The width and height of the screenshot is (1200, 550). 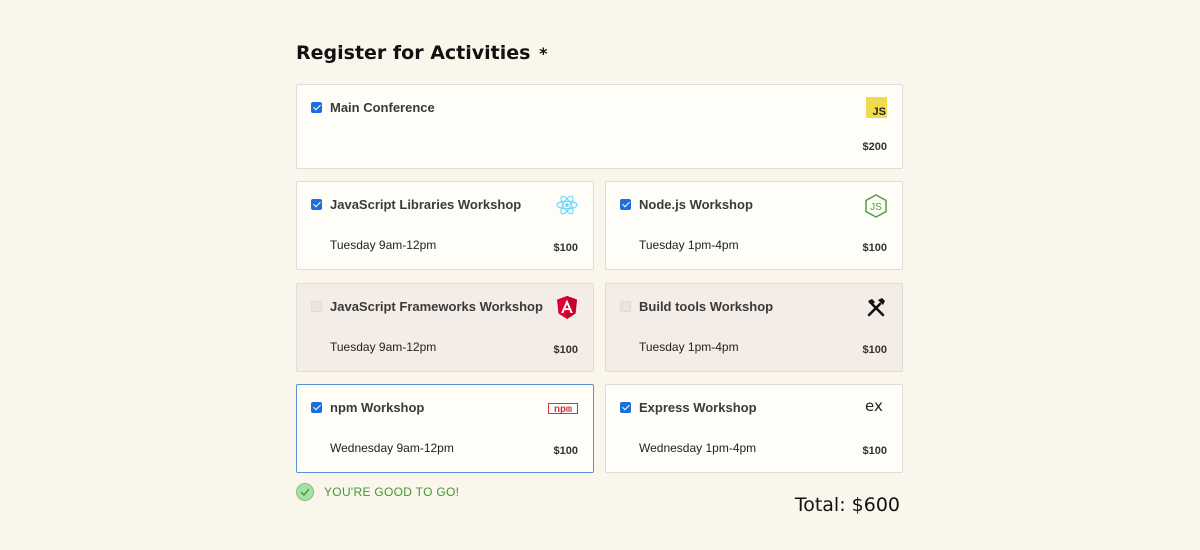 What do you see at coordinates (413, 53) in the screenshot?
I see `form-title-text: Register for Activities` at bounding box center [413, 53].